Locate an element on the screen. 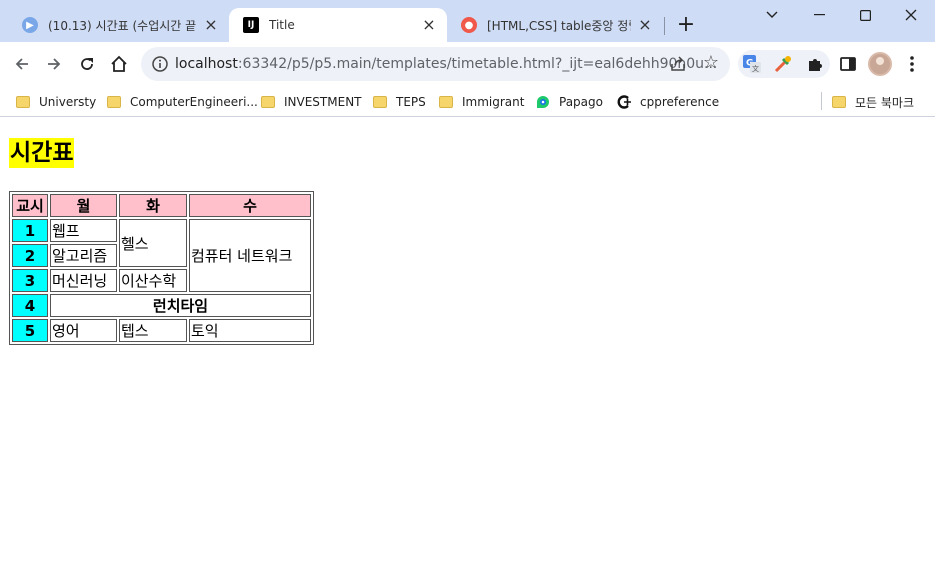 Image resolution: width=935 pixels, height=576 pixels. bookmark-investment: INVESTMENT is located at coordinates (311, 102).